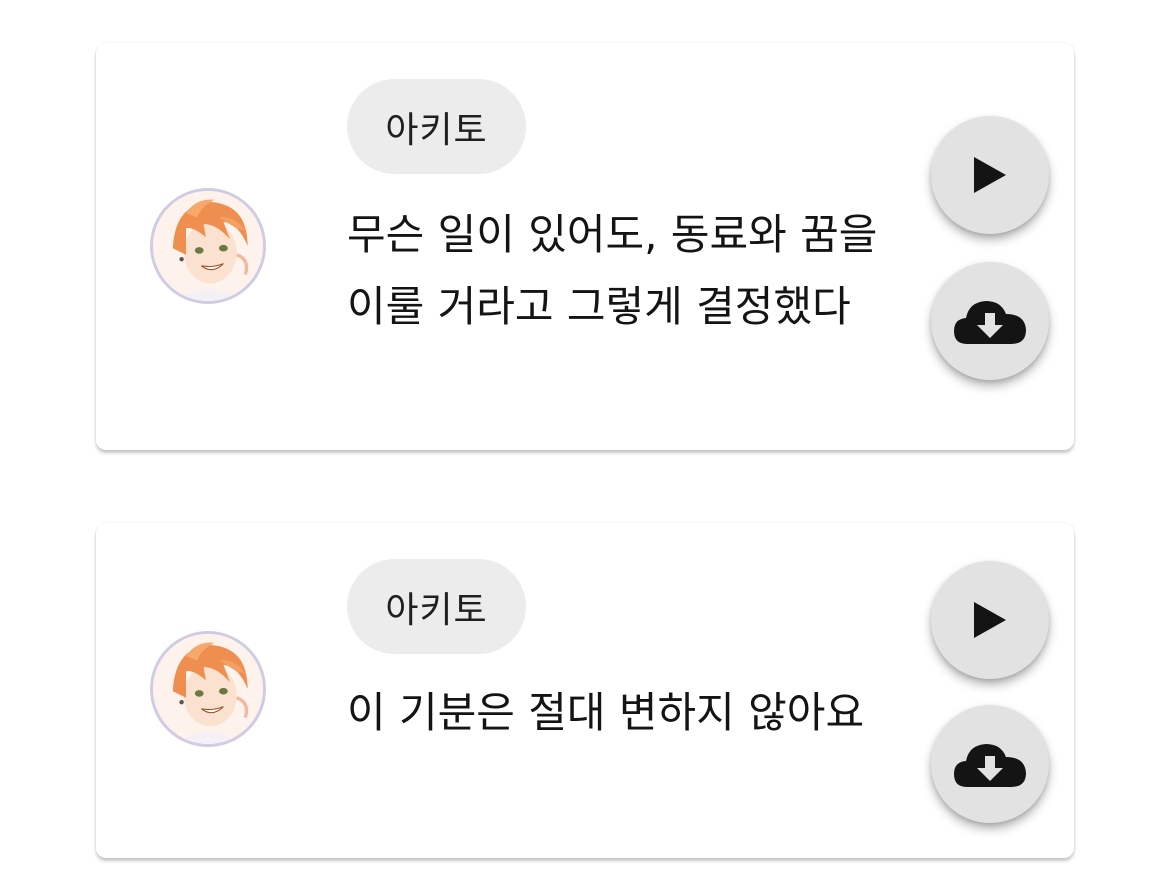 This screenshot has height=873, width=1170. What do you see at coordinates (606, 712) in the screenshot?
I see `voice-line-text: 이 기분은 절대 변하지 않아요` at bounding box center [606, 712].